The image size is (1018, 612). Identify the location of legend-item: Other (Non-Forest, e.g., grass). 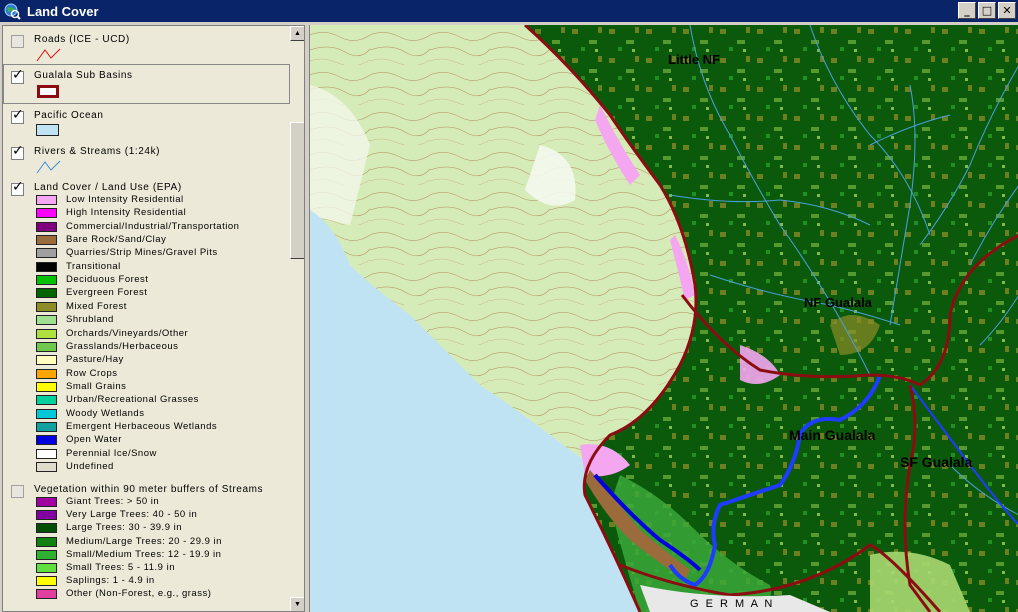
(161, 594).